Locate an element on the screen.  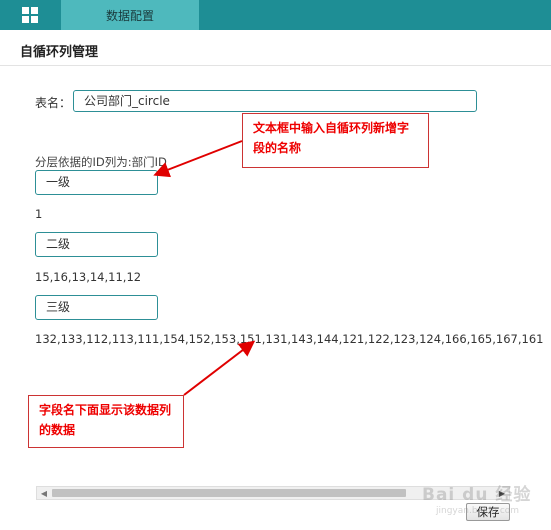
level-1-data: 1 is located at coordinates (39, 214).